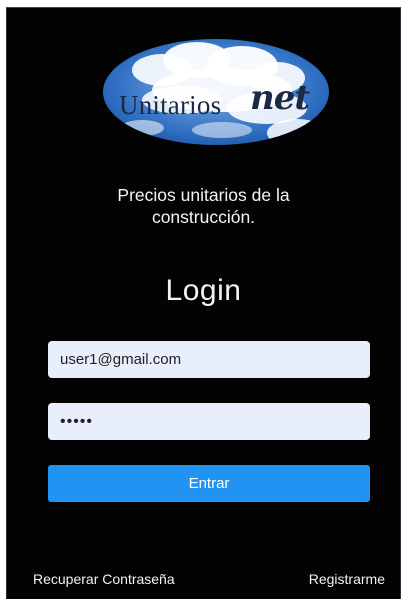 The width and height of the screenshot is (408, 603). Describe the element at coordinates (209, 359) in the screenshot. I see `email-field` at that location.